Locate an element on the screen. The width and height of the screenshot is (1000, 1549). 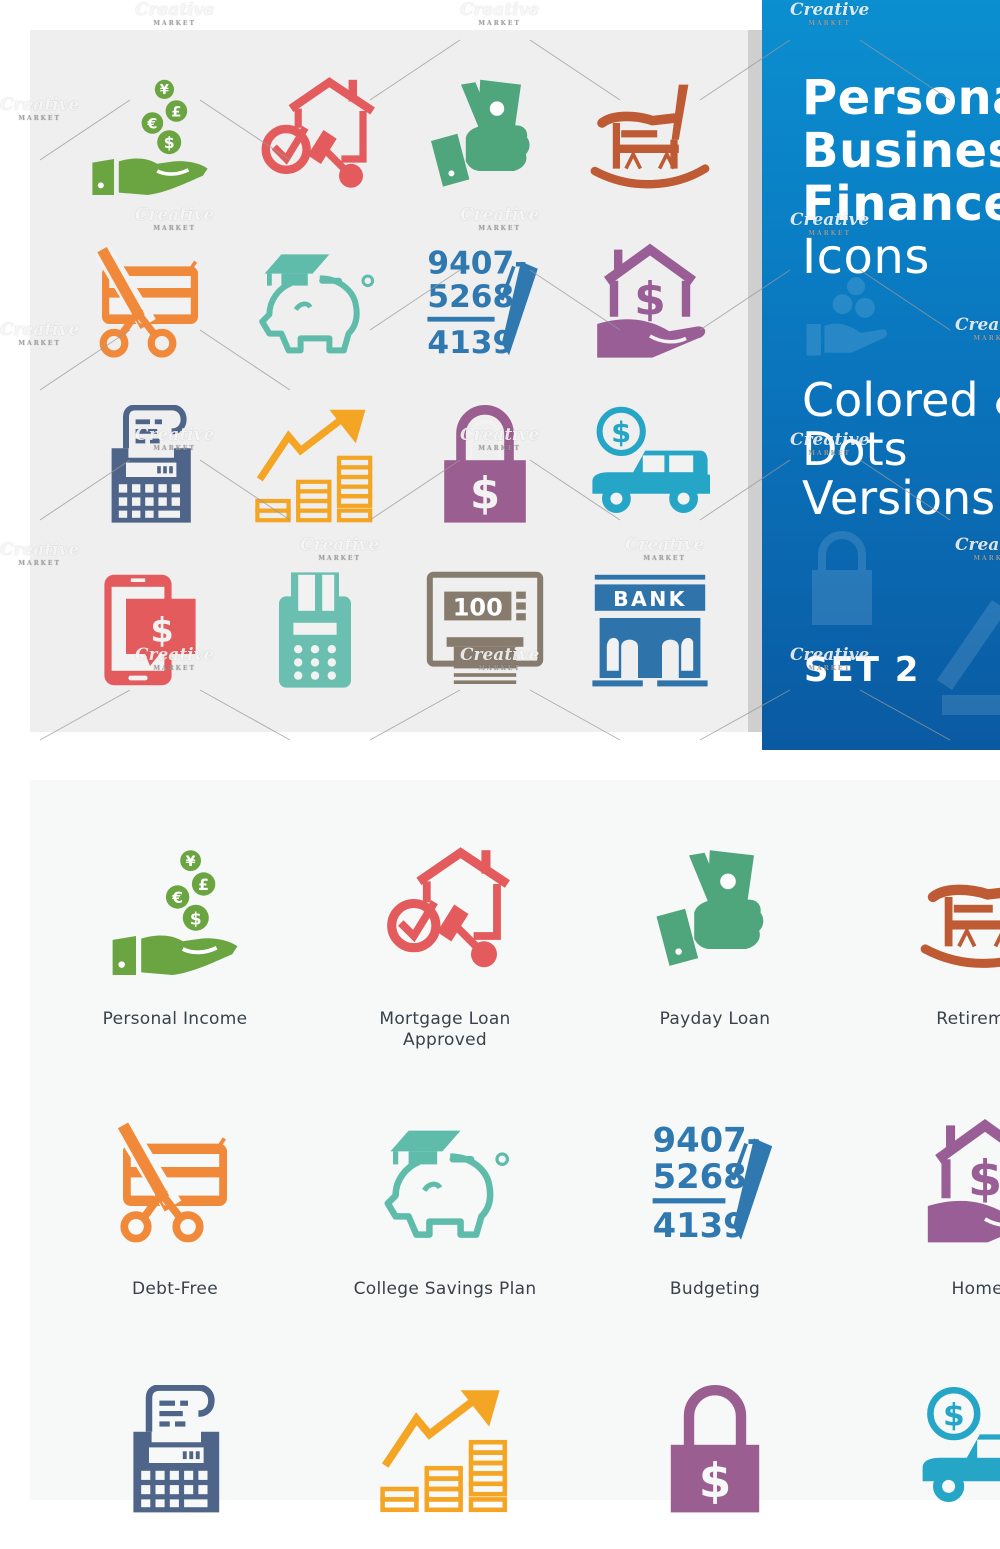
icon-item-growth-coins is located at coordinates (445, 1467).